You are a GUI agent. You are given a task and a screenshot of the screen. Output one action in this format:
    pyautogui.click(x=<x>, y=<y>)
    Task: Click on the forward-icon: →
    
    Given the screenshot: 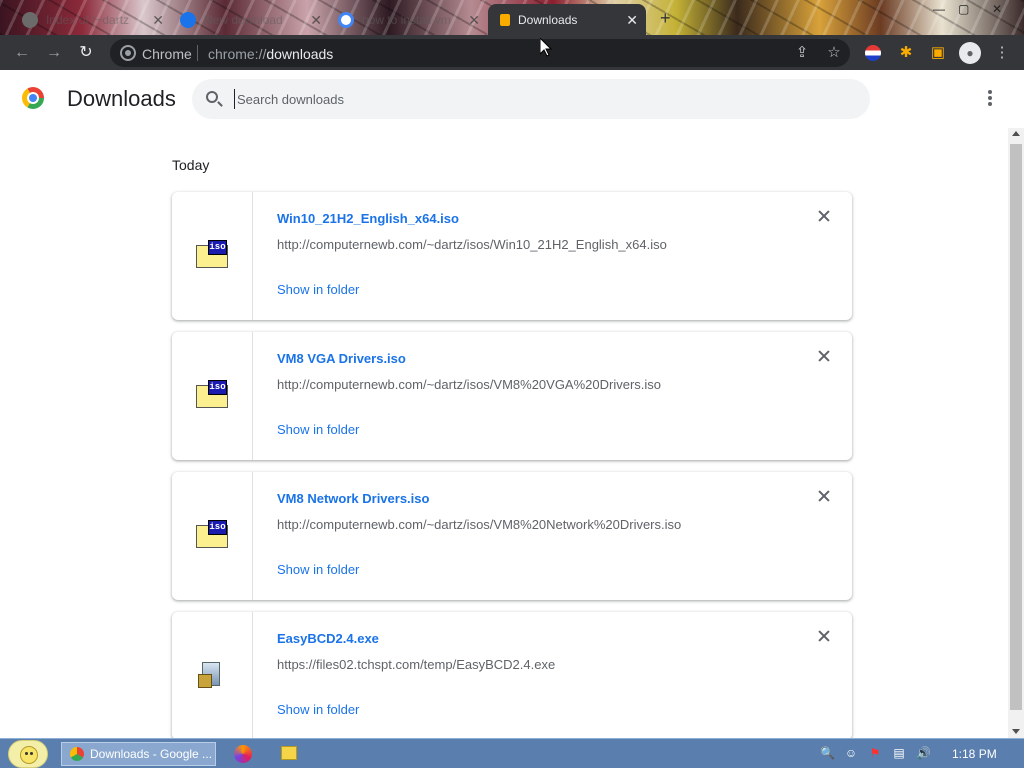 What is the action you would take?
    pyautogui.click(x=54, y=53)
    